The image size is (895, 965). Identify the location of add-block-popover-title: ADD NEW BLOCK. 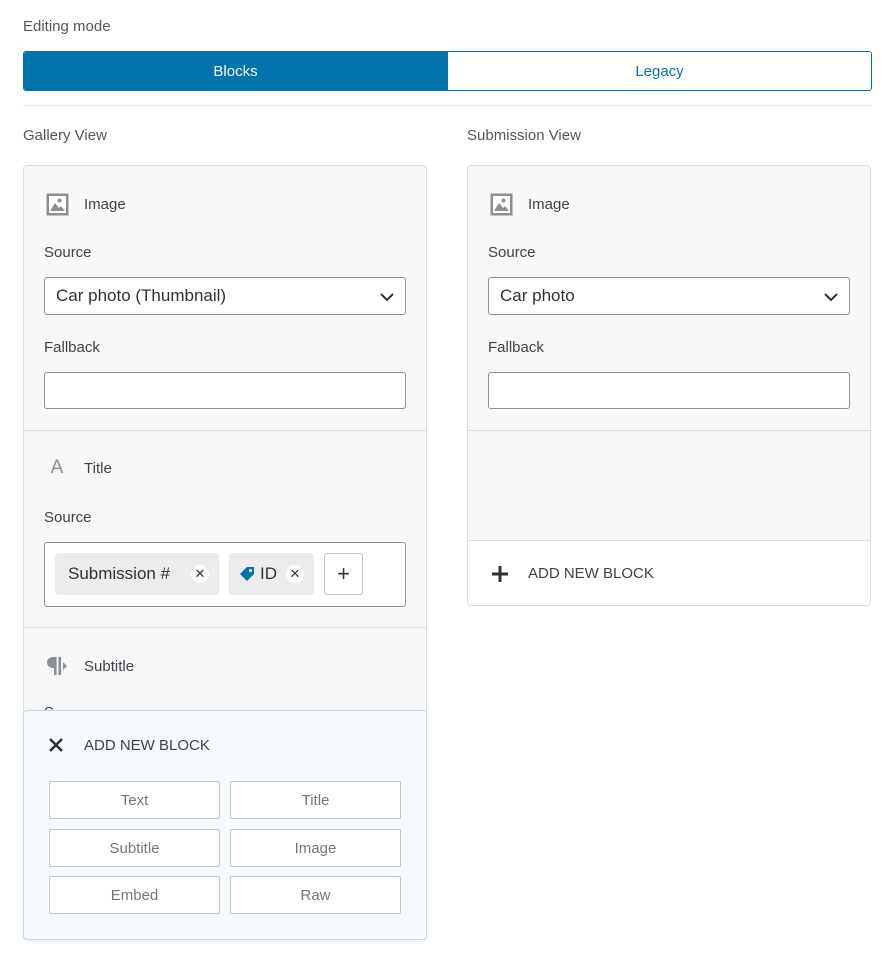
(147, 745).